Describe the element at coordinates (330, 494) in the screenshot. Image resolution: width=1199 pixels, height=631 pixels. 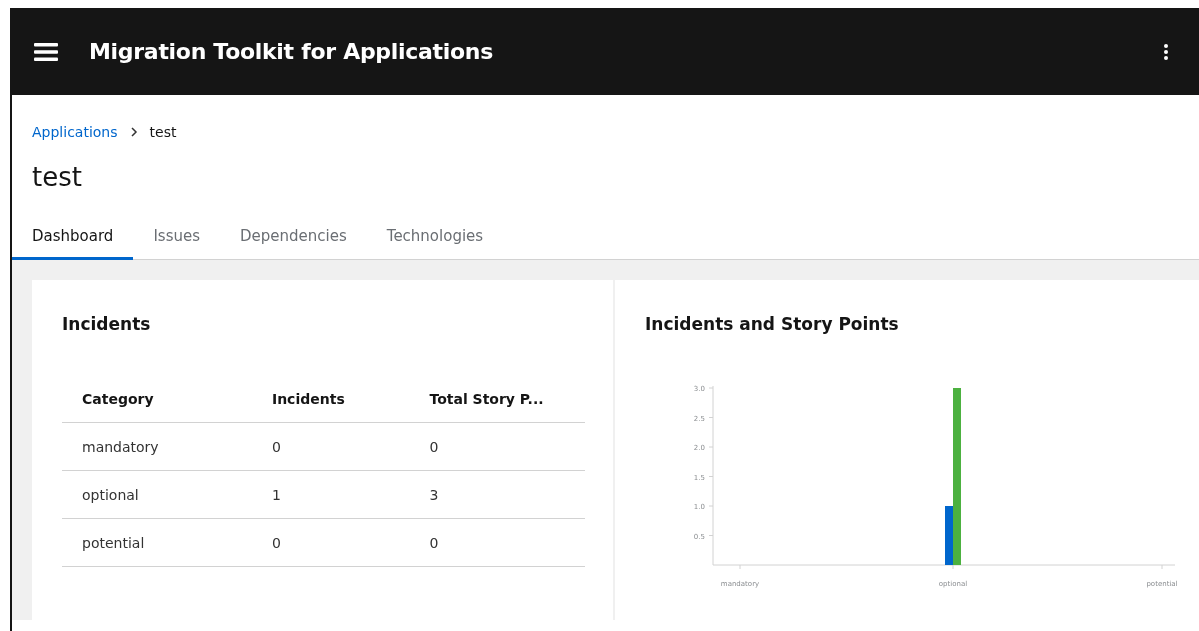
I see `table-cell: 1` at that location.